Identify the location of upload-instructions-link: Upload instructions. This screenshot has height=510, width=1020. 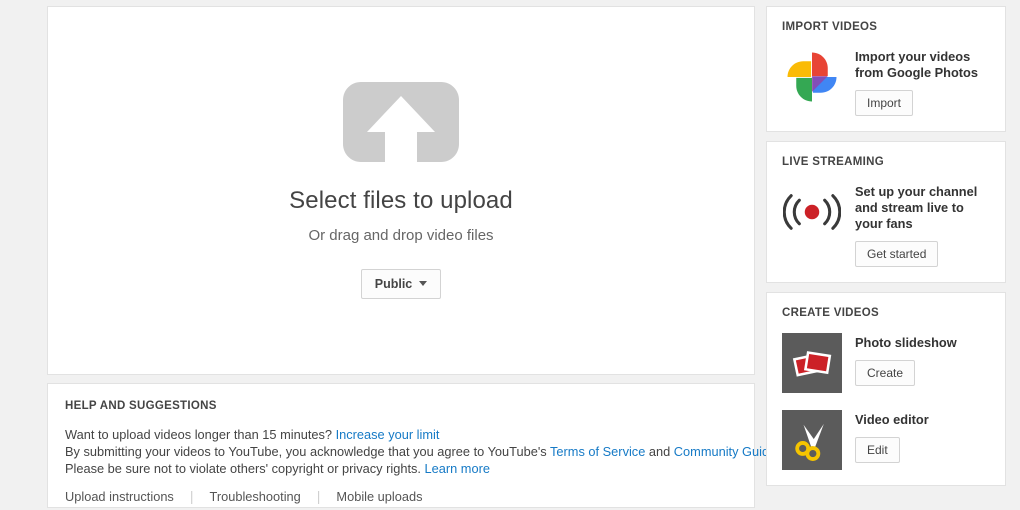
(119, 496).